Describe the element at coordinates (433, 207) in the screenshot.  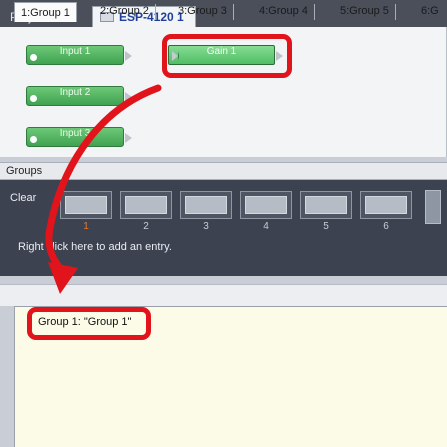
I see `groups-scrollbar` at that location.